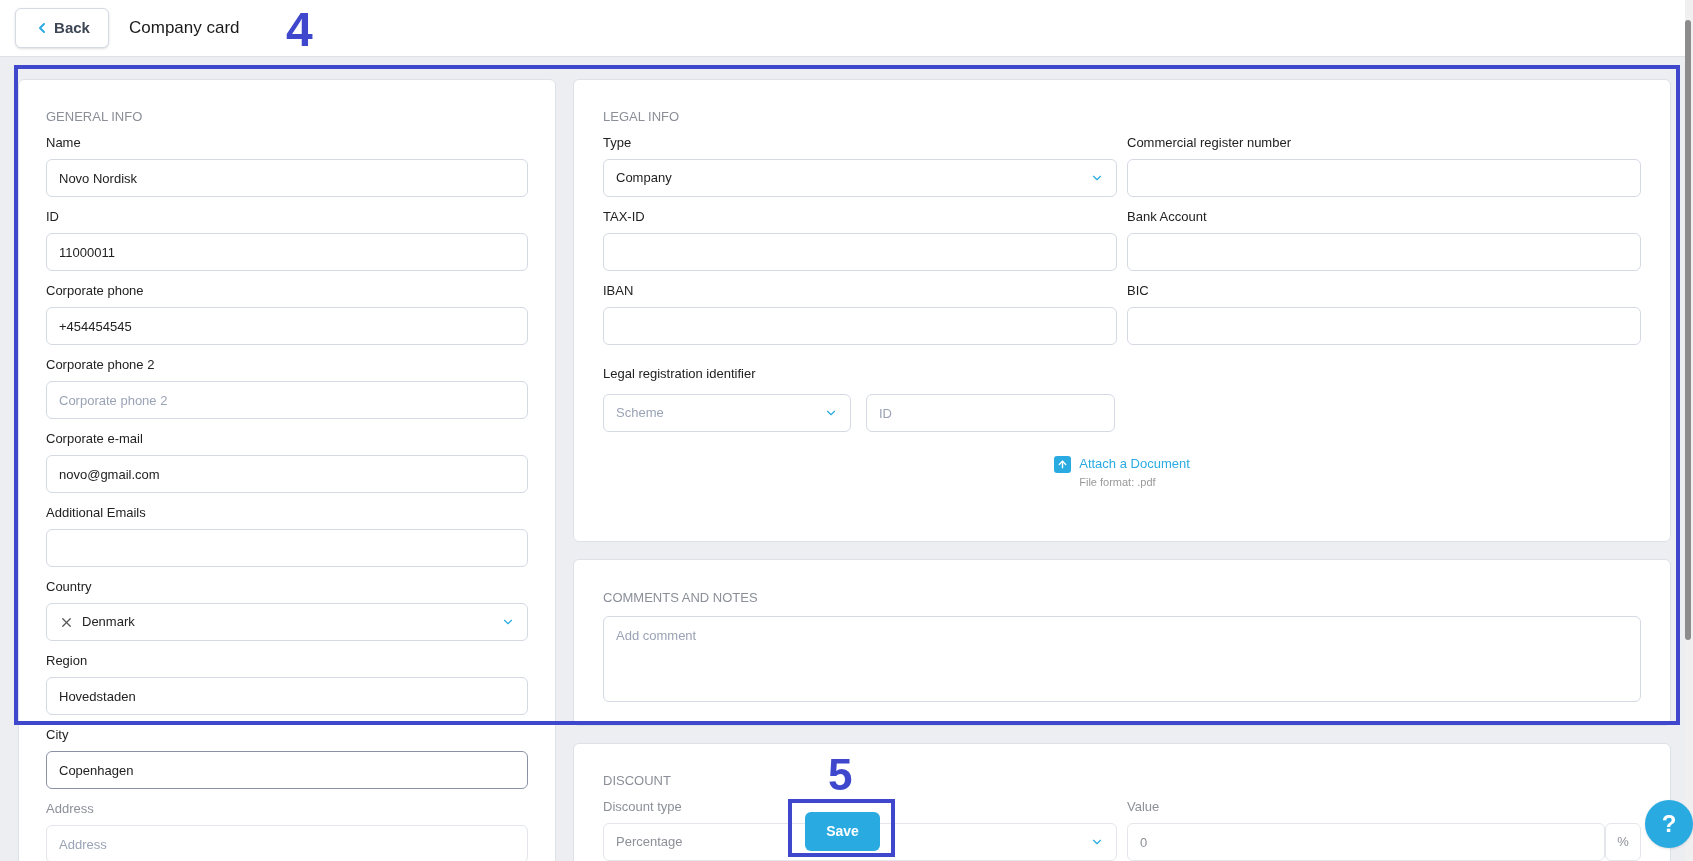 The width and height of the screenshot is (1693, 861). I want to click on percent-suffix: %, so click(1623, 842).